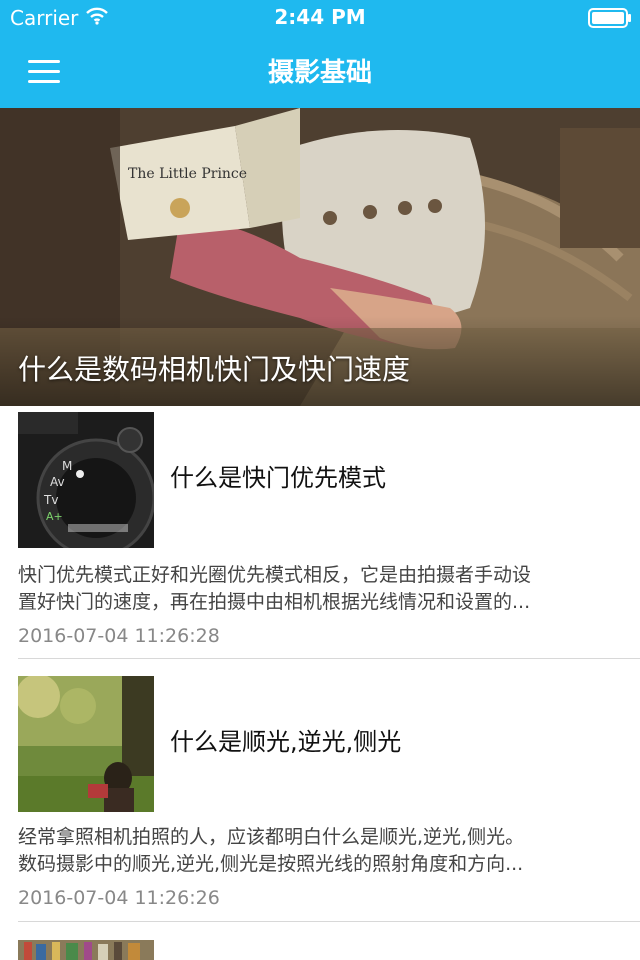  What do you see at coordinates (271, 837) in the screenshot?
I see `article-summary-line-1: 经常拿照相机拍照的人，应该都明白什么是顺光,逆光,侧光。` at bounding box center [271, 837].